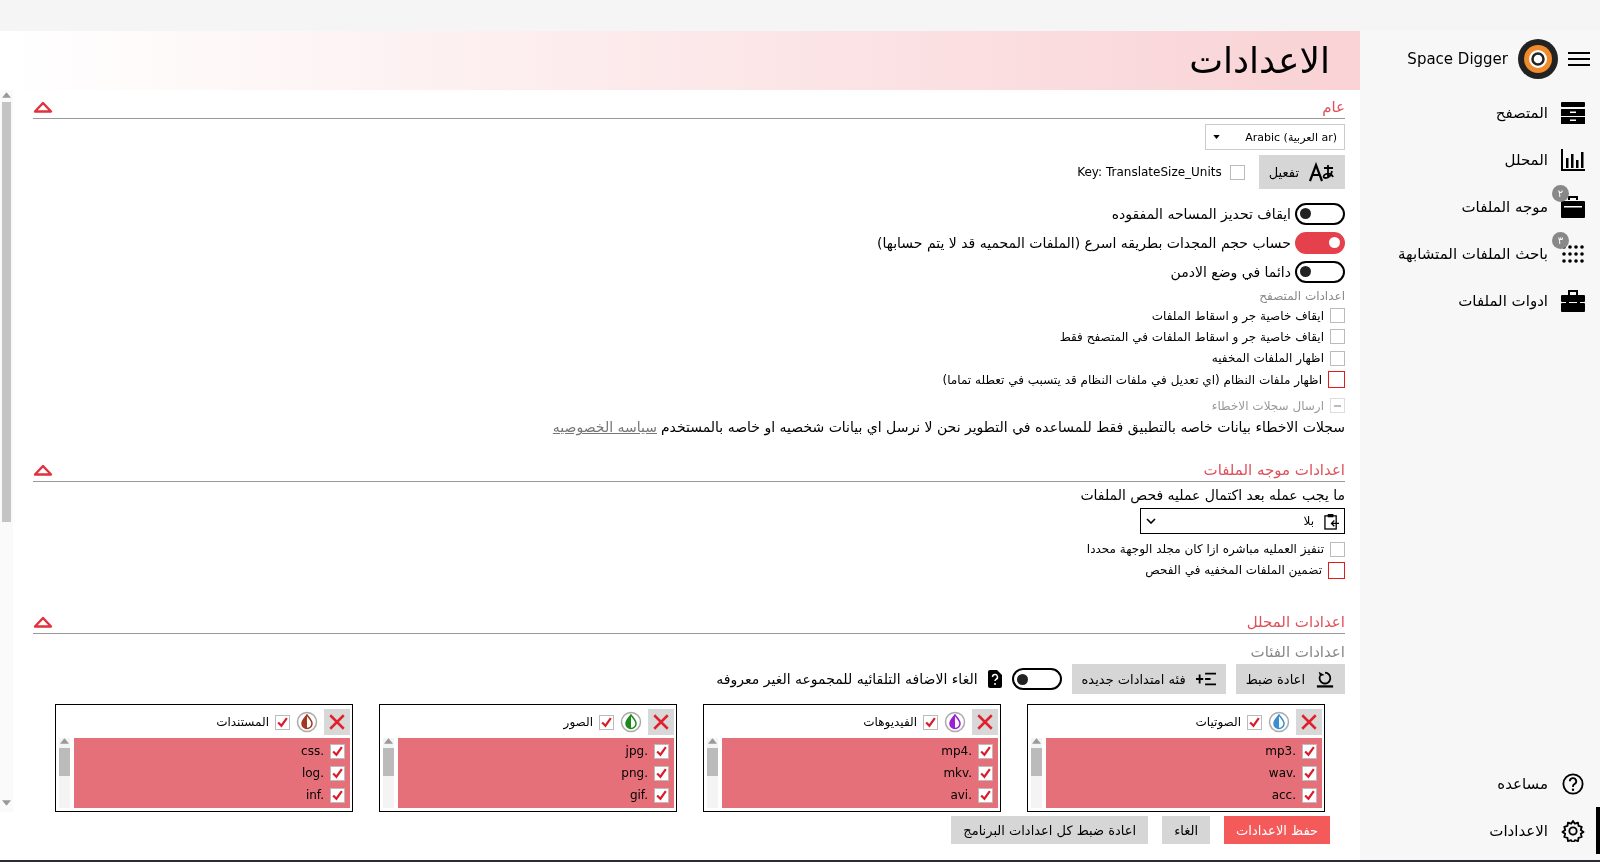 The height and width of the screenshot is (862, 1600). What do you see at coordinates (1267, 405) in the screenshot?
I see `checkbox-label: ارسال سجلات الاخطاء` at bounding box center [1267, 405].